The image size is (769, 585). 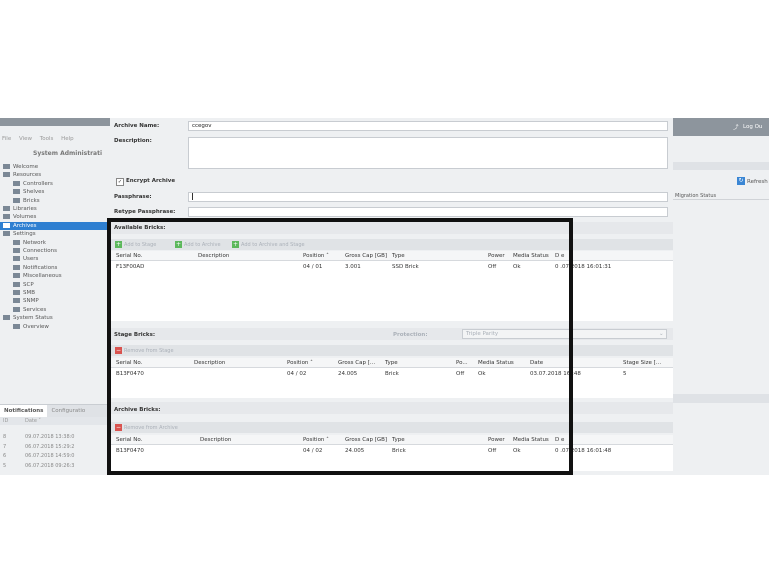 I want to click on logout-link: Log Ou, so click(x=752, y=127).